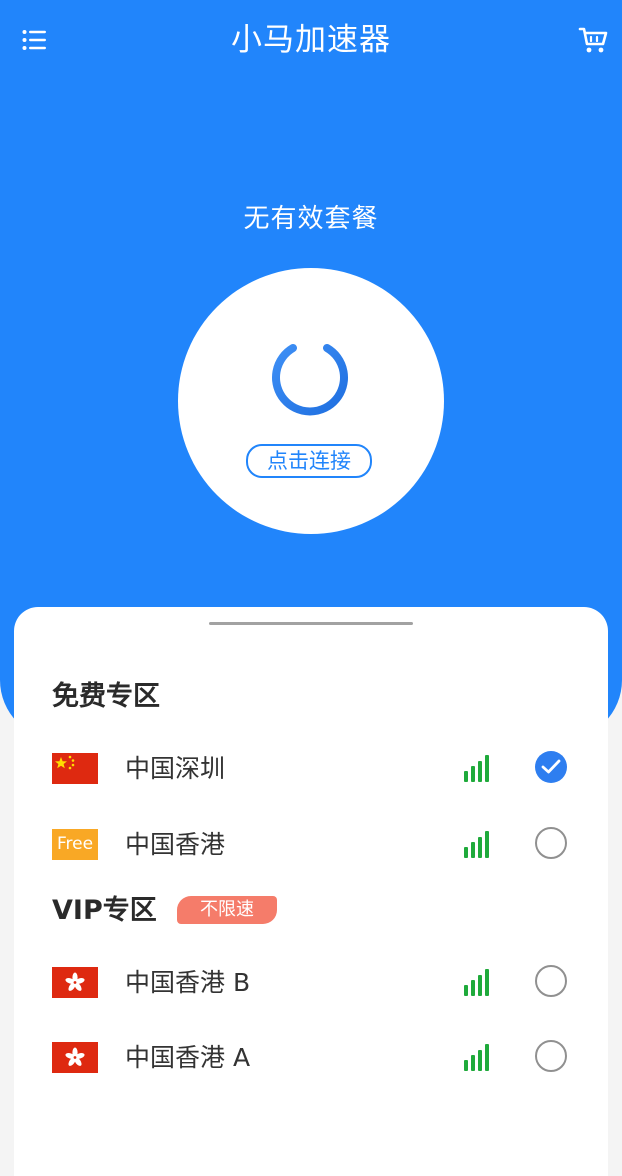  I want to click on connect-label: 点击连接, so click(309, 461).